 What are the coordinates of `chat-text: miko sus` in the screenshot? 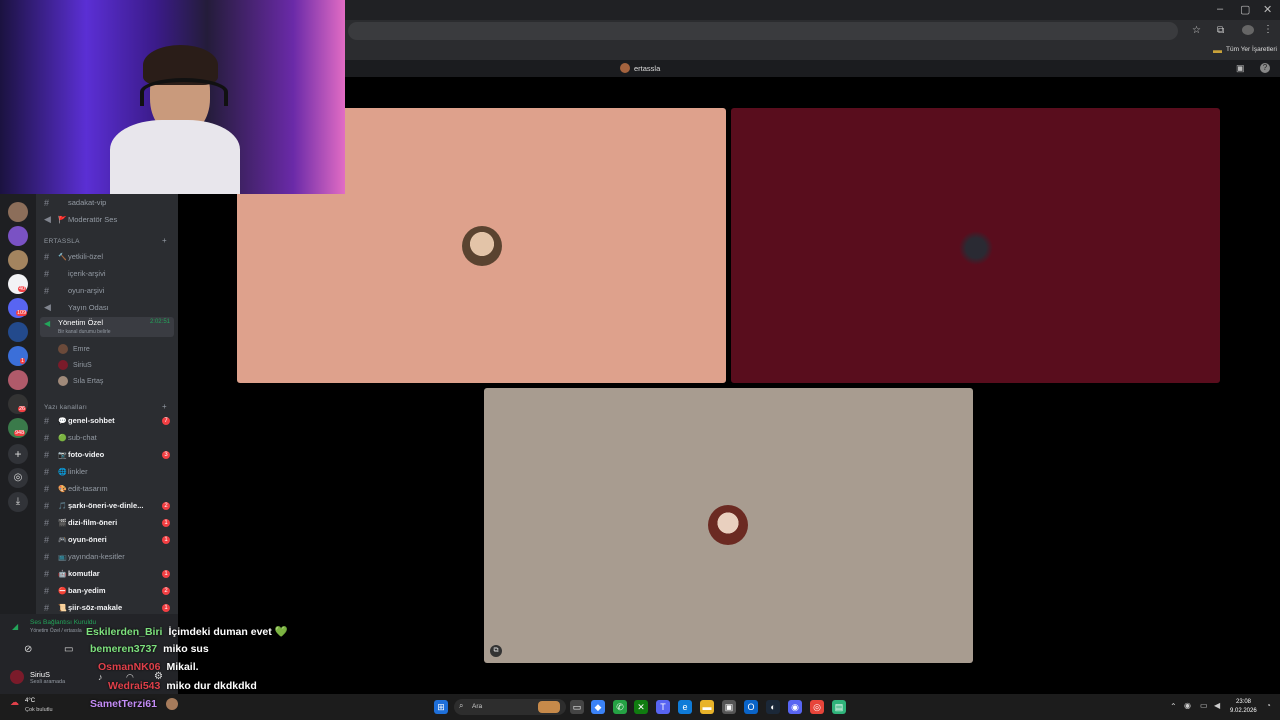 It's located at (186, 649).